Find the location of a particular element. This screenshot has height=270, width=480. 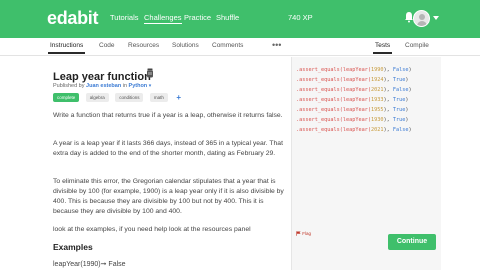

jar-icon is located at coordinates (150, 73).